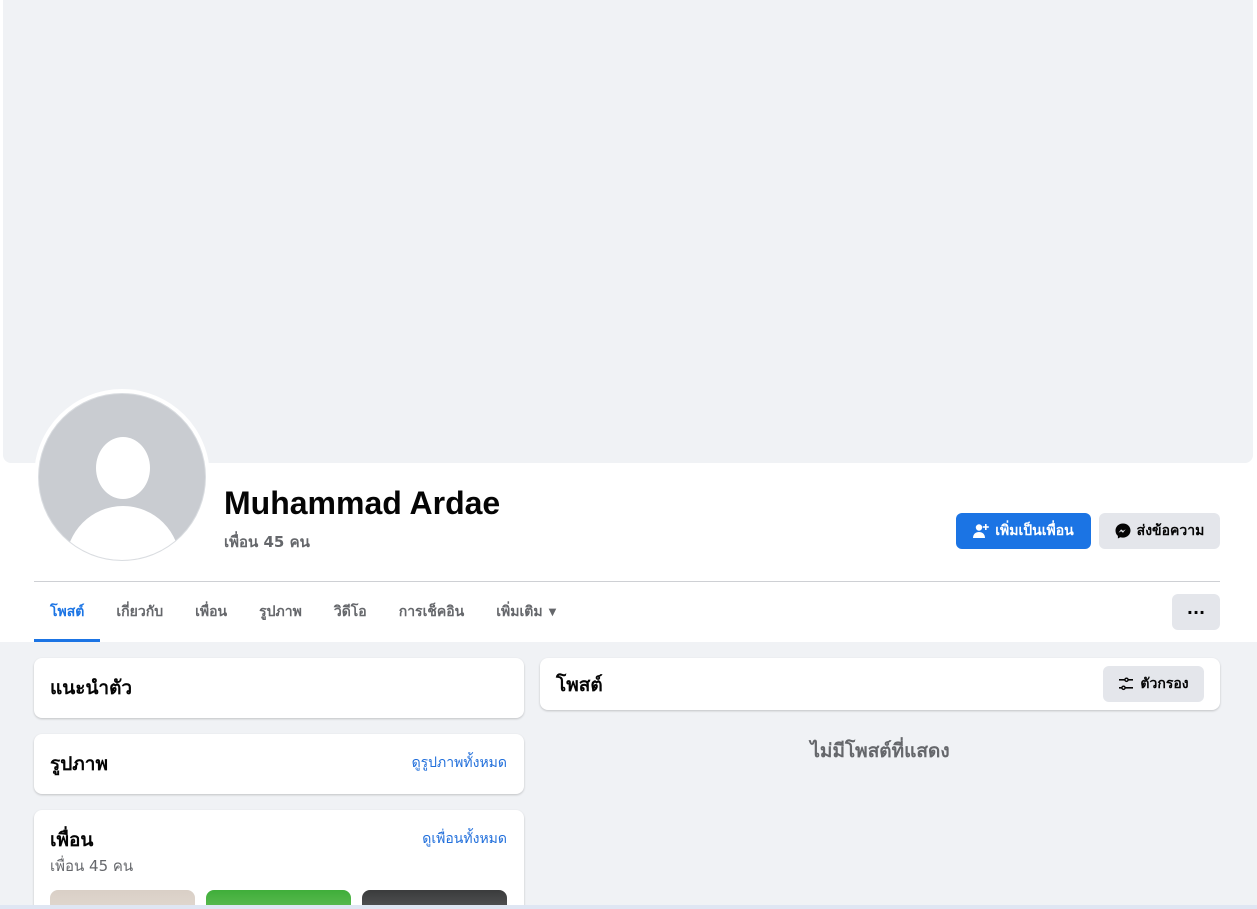  What do you see at coordinates (880, 751) in the screenshot?
I see `no-posts-message: ไม่มีโพสต์ที่แสดง` at bounding box center [880, 751].